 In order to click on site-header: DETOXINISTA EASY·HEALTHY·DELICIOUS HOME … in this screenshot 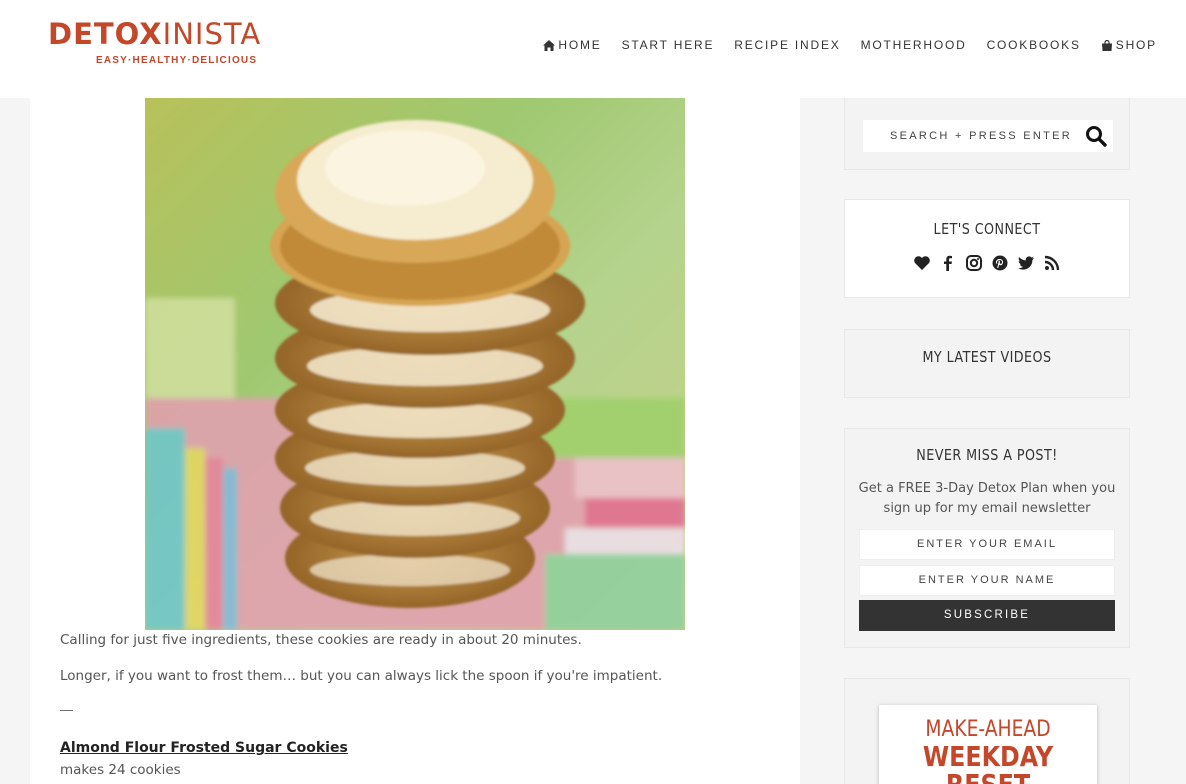, I will do `click(593, 49)`.